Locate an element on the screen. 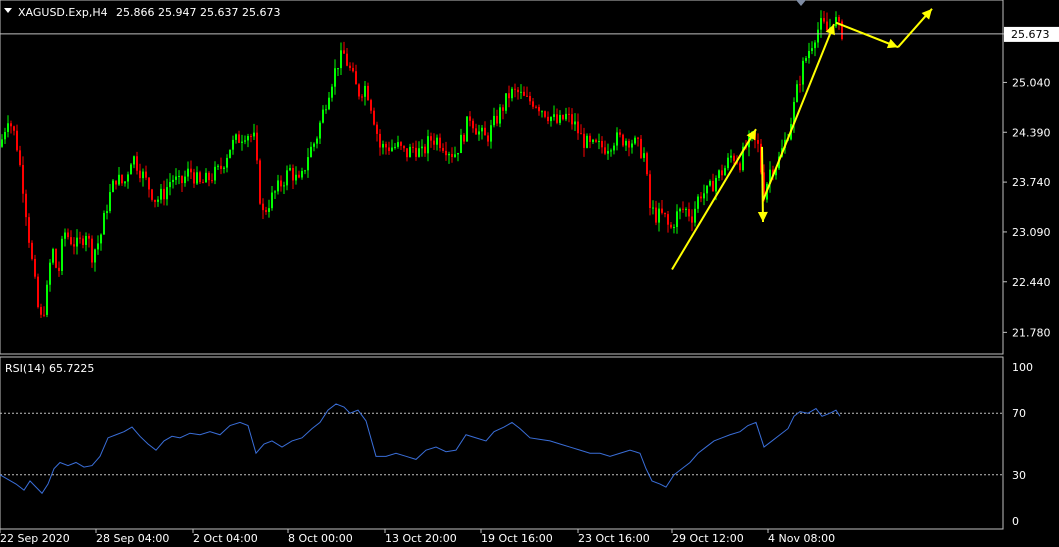  rsi-tick-label: 30 is located at coordinates (1019, 475).